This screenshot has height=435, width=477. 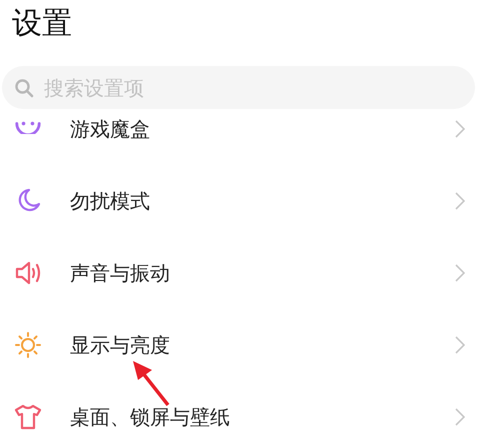 I want to click on page-title: 设置, so click(x=42, y=24).